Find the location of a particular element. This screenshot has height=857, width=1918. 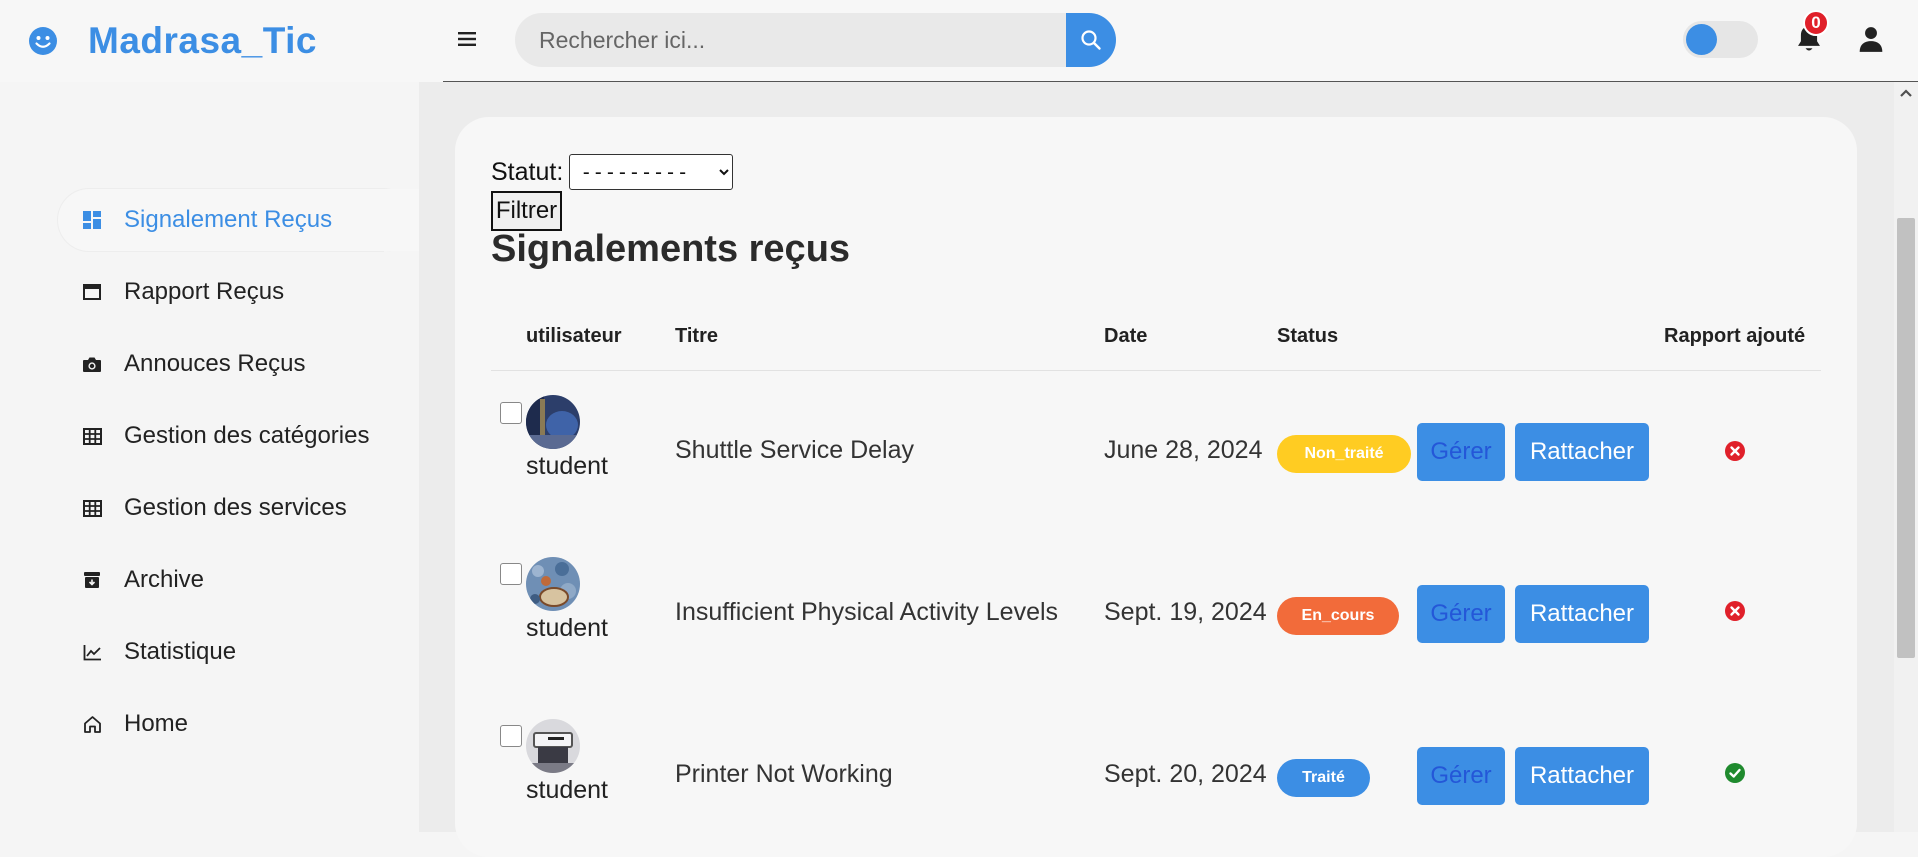

scrollbar-thumb is located at coordinates (1906, 438).